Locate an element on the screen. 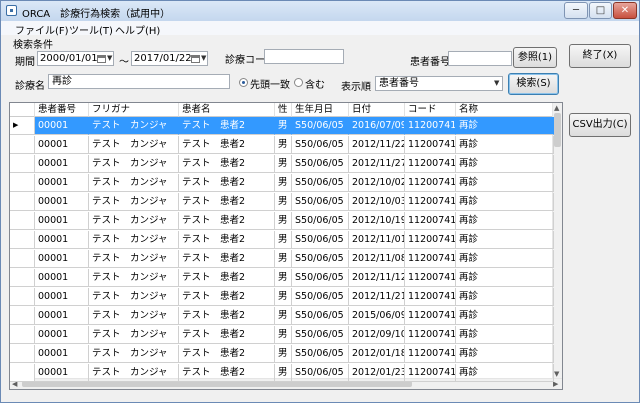  header-col-sex: 性 is located at coordinates (283, 110).